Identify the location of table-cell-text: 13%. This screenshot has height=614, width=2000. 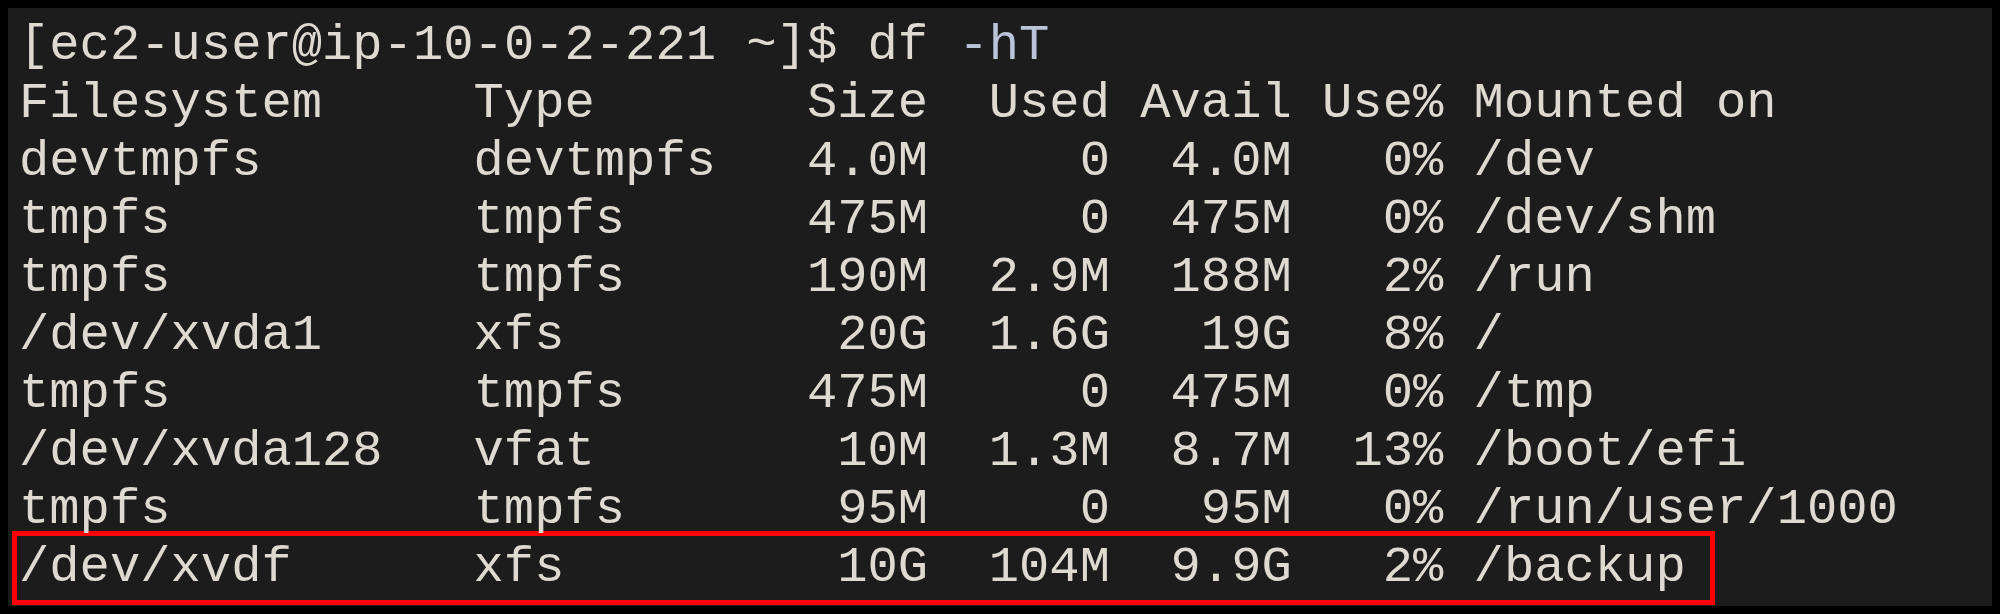
(1397, 452).